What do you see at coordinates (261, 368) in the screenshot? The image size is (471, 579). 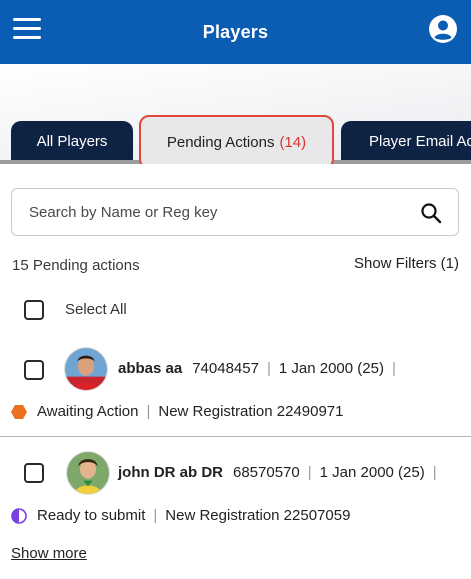 I see `player-info: abbas aa 74048457 | 1 Jan 2000 (25) |` at bounding box center [261, 368].